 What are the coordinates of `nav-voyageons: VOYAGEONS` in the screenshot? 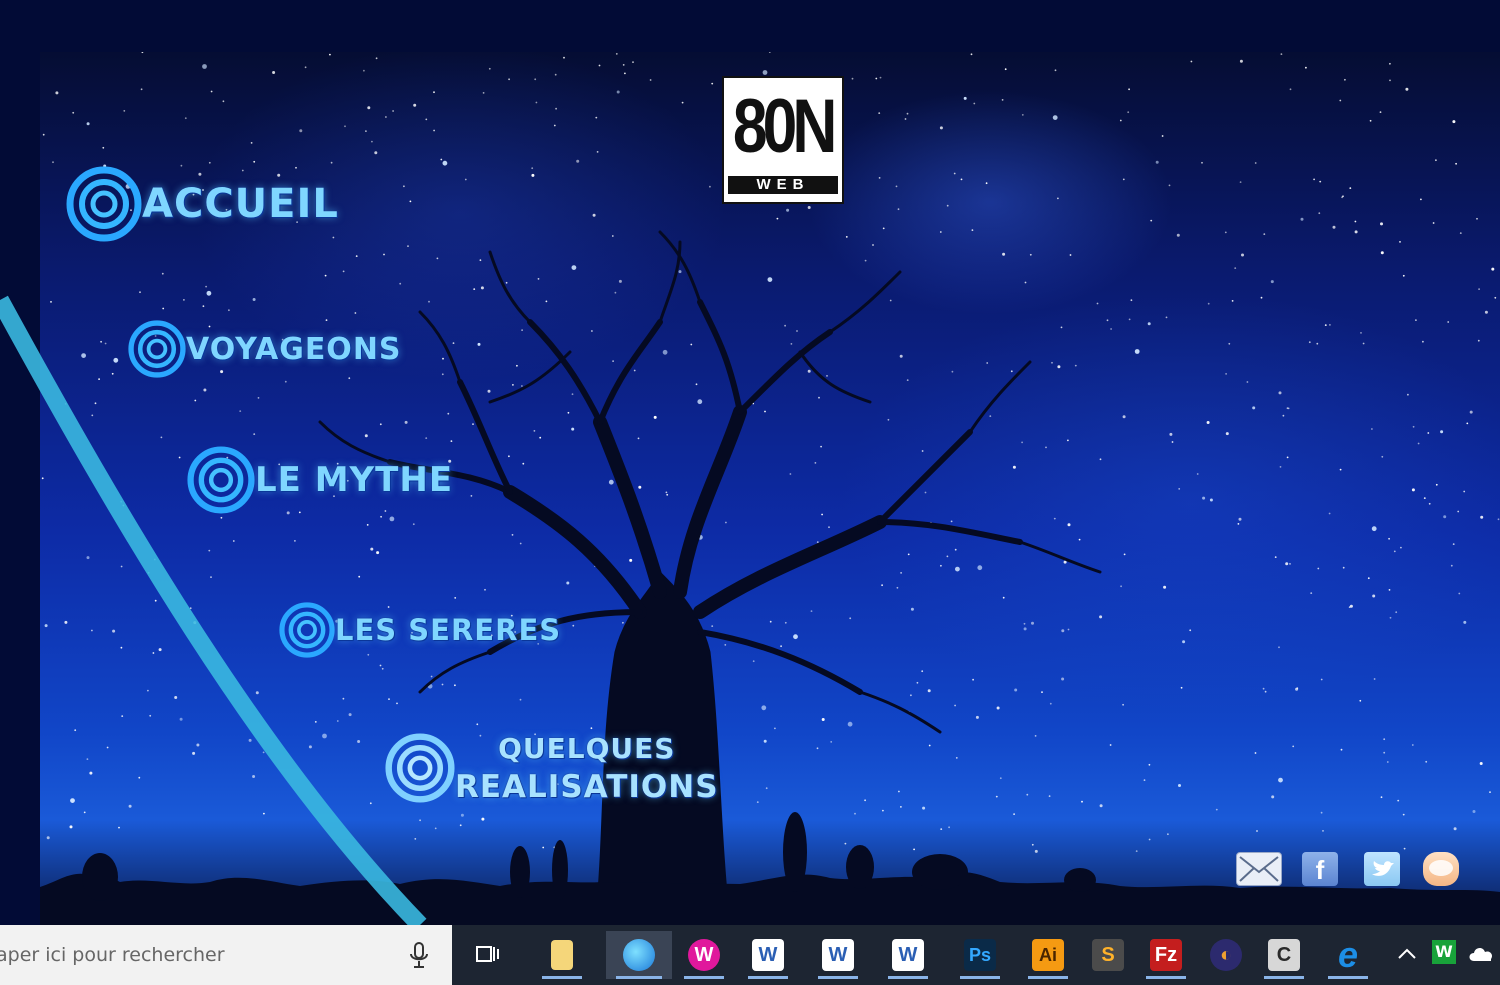 It's located at (265, 349).